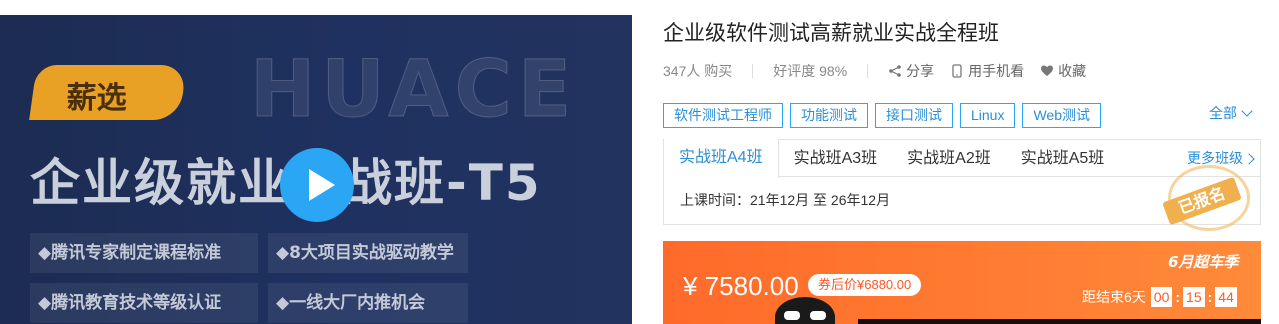  What do you see at coordinates (413, 90) in the screenshot?
I see `banner-watermark-text: HUACE` at bounding box center [413, 90].